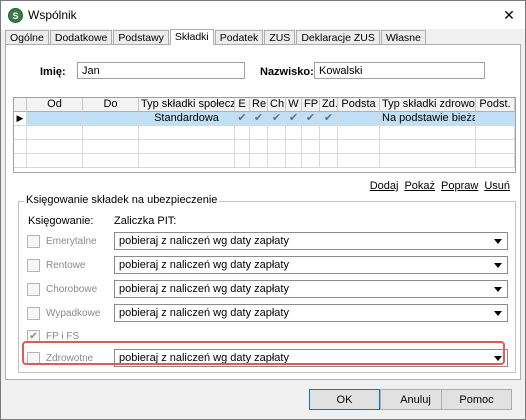 Image resolution: width=526 pixels, height=420 pixels. Describe the element at coordinates (440, 186) in the screenshot. I see `grid-actions: Dodaj Pokaż Popraw Usuń` at that location.